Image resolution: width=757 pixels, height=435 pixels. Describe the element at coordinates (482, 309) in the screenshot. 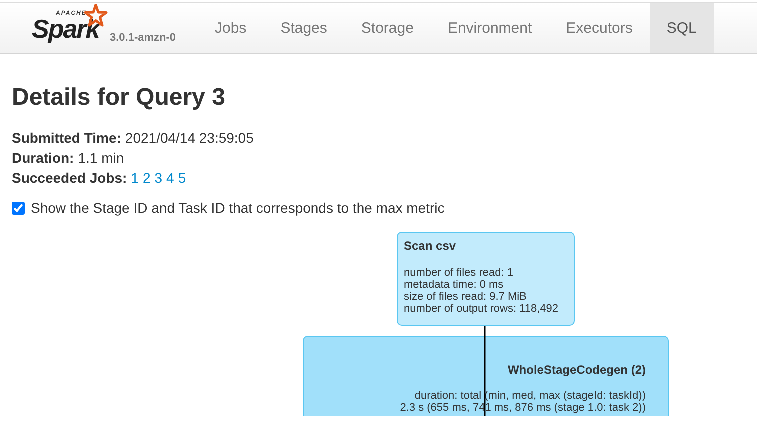

I see `metric-text: number of output rows: 118,492` at that location.